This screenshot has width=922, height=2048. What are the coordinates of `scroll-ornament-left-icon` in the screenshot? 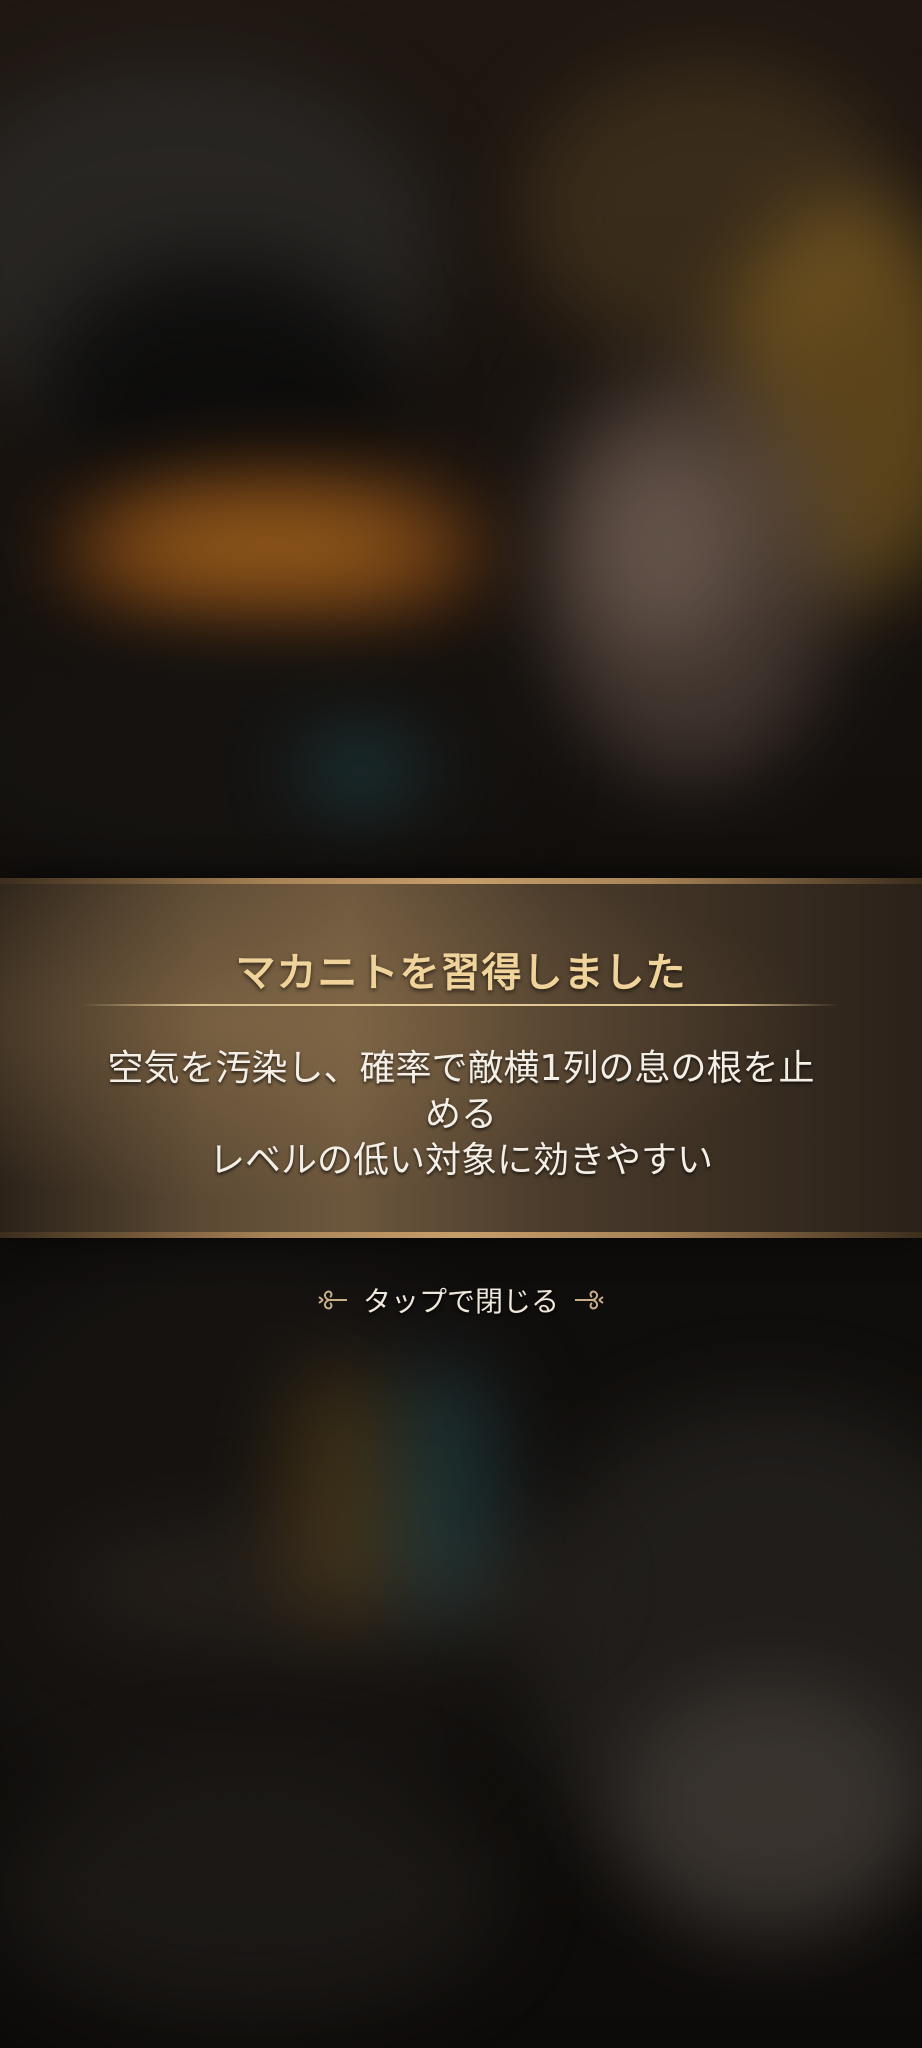 It's located at (332, 1300).